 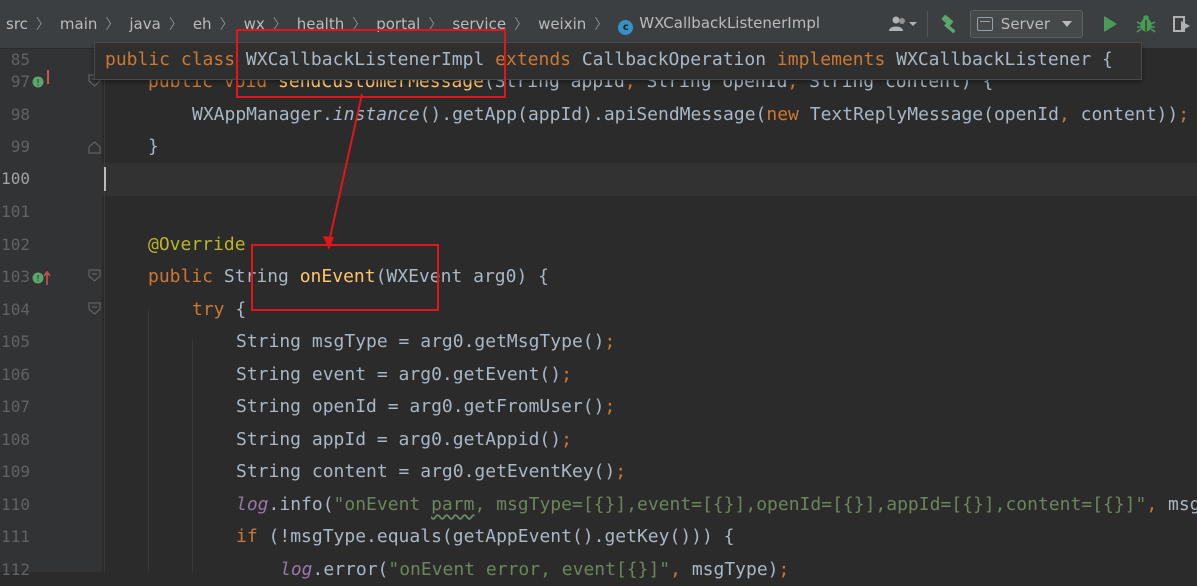 I want to click on line-number: 105, so click(x=15, y=342).